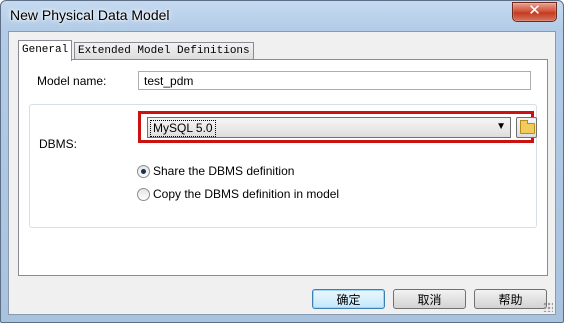 This screenshot has width=564, height=323. What do you see at coordinates (143, 194) in the screenshot?
I see `copy-dbms-radio` at bounding box center [143, 194].